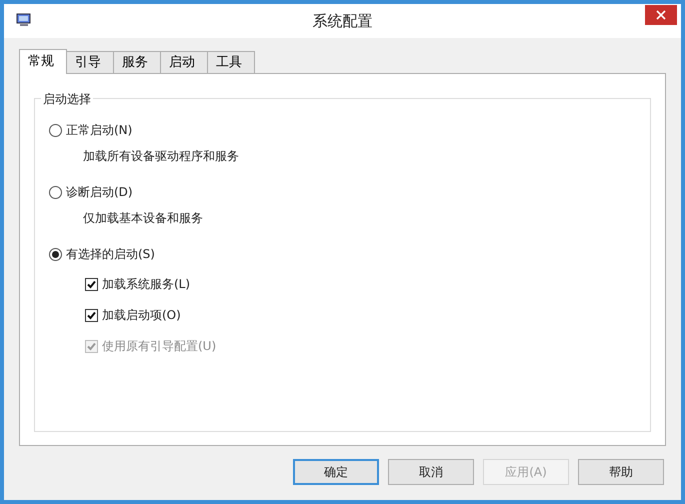 The height and width of the screenshot is (504, 685). I want to click on tab: 服务, so click(137, 62).